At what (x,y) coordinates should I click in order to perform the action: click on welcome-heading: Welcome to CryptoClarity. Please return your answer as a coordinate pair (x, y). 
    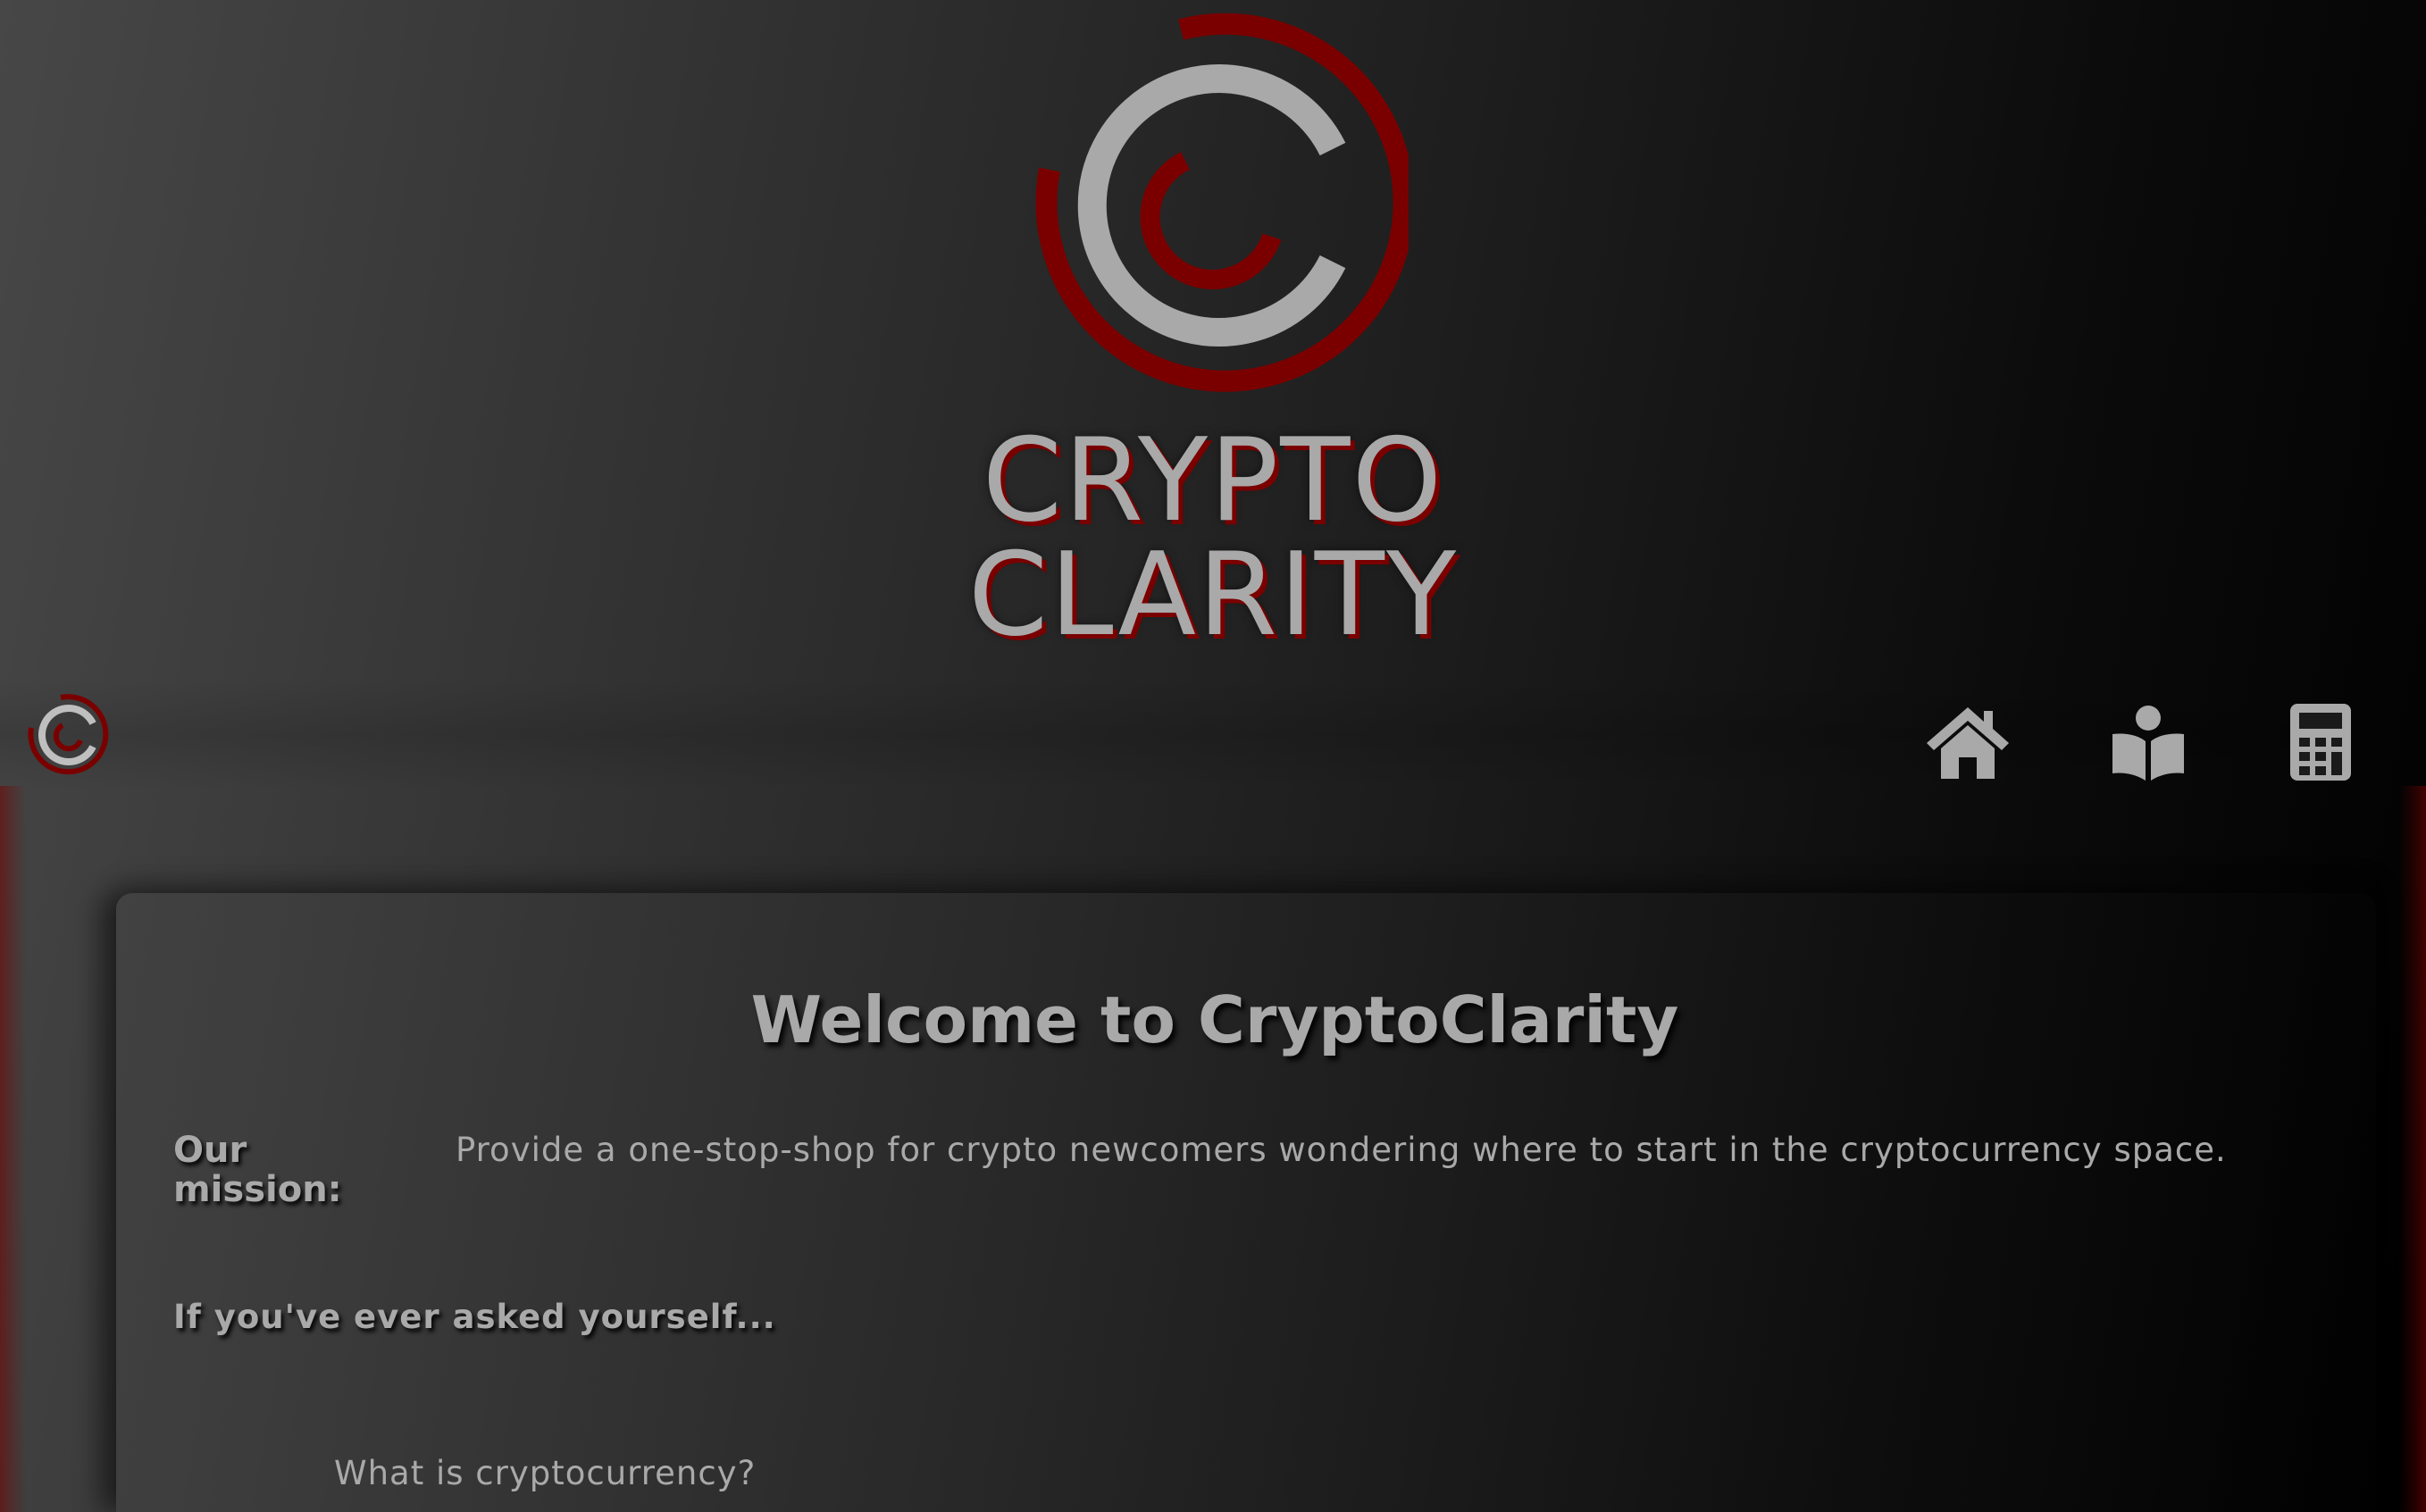
    Looking at the image, I should click on (1214, 1019).